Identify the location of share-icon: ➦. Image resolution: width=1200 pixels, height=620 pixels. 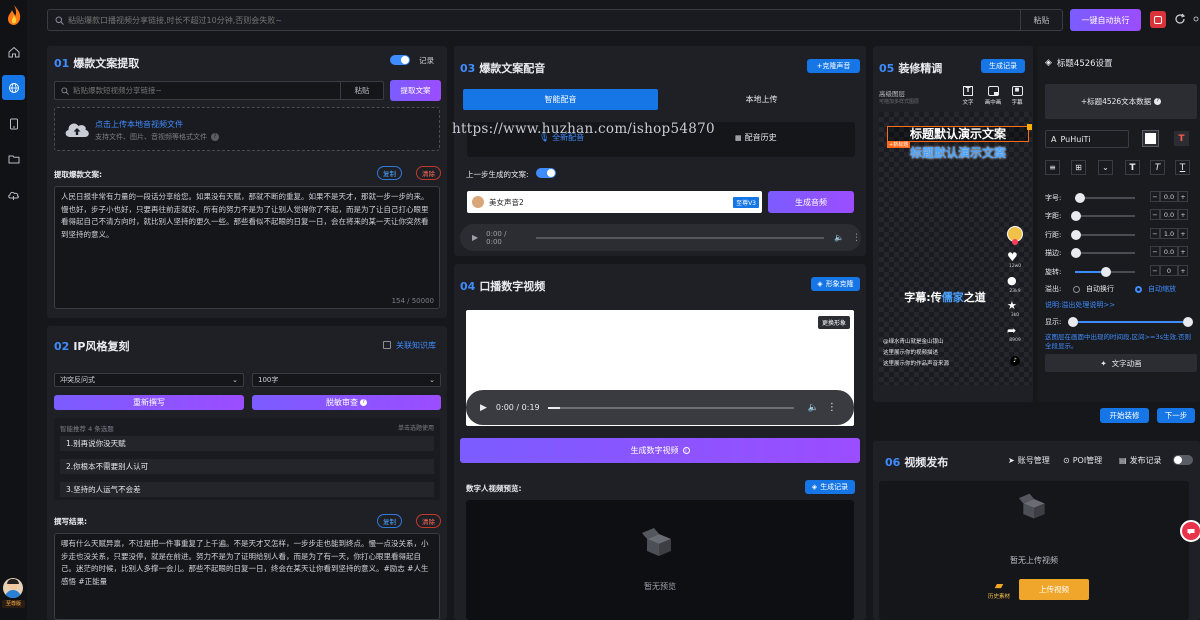
(1011, 330).